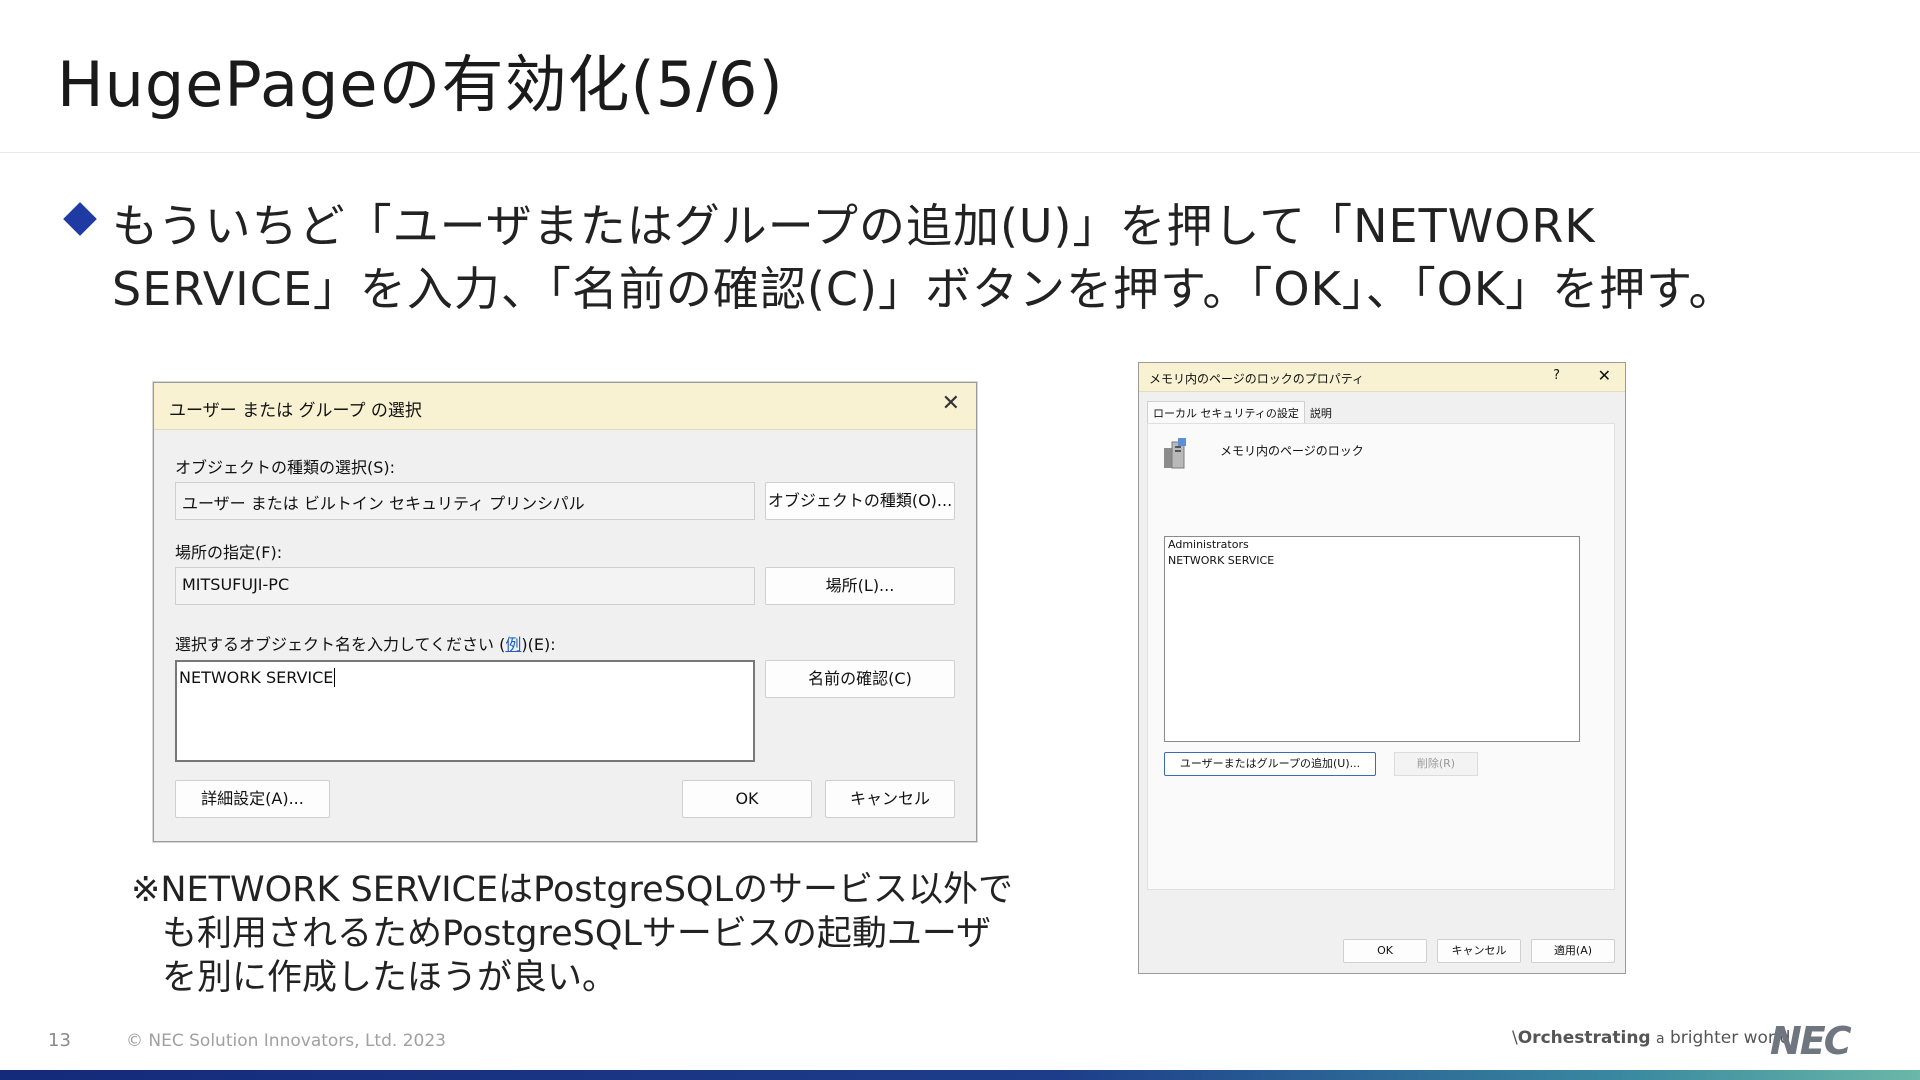 The height and width of the screenshot is (1080, 1920). What do you see at coordinates (1651, 1038) in the screenshot?
I see `tagline: \Orchestrating a brighter world` at bounding box center [1651, 1038].